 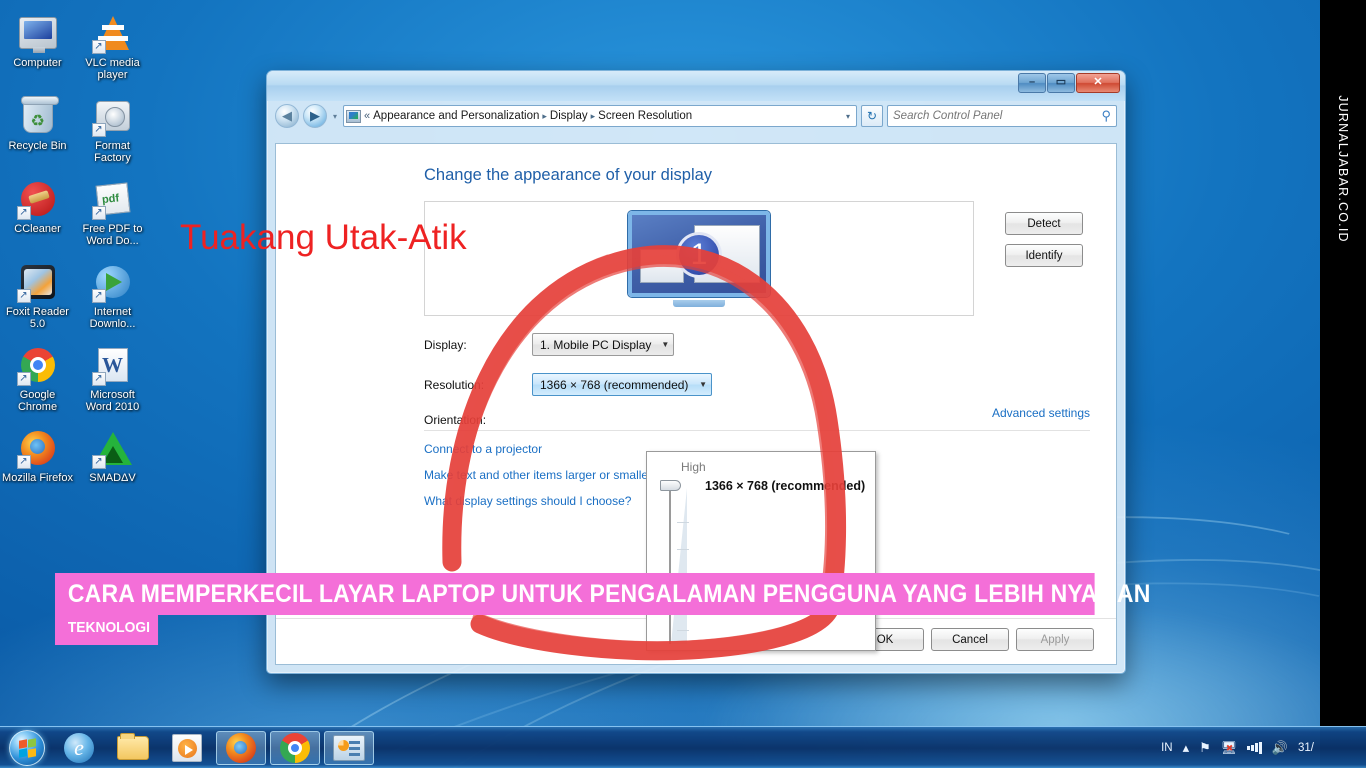 I want to click on desktop-icon-ccleaner: ↗ CCleaner, so click(x=37, y=213).